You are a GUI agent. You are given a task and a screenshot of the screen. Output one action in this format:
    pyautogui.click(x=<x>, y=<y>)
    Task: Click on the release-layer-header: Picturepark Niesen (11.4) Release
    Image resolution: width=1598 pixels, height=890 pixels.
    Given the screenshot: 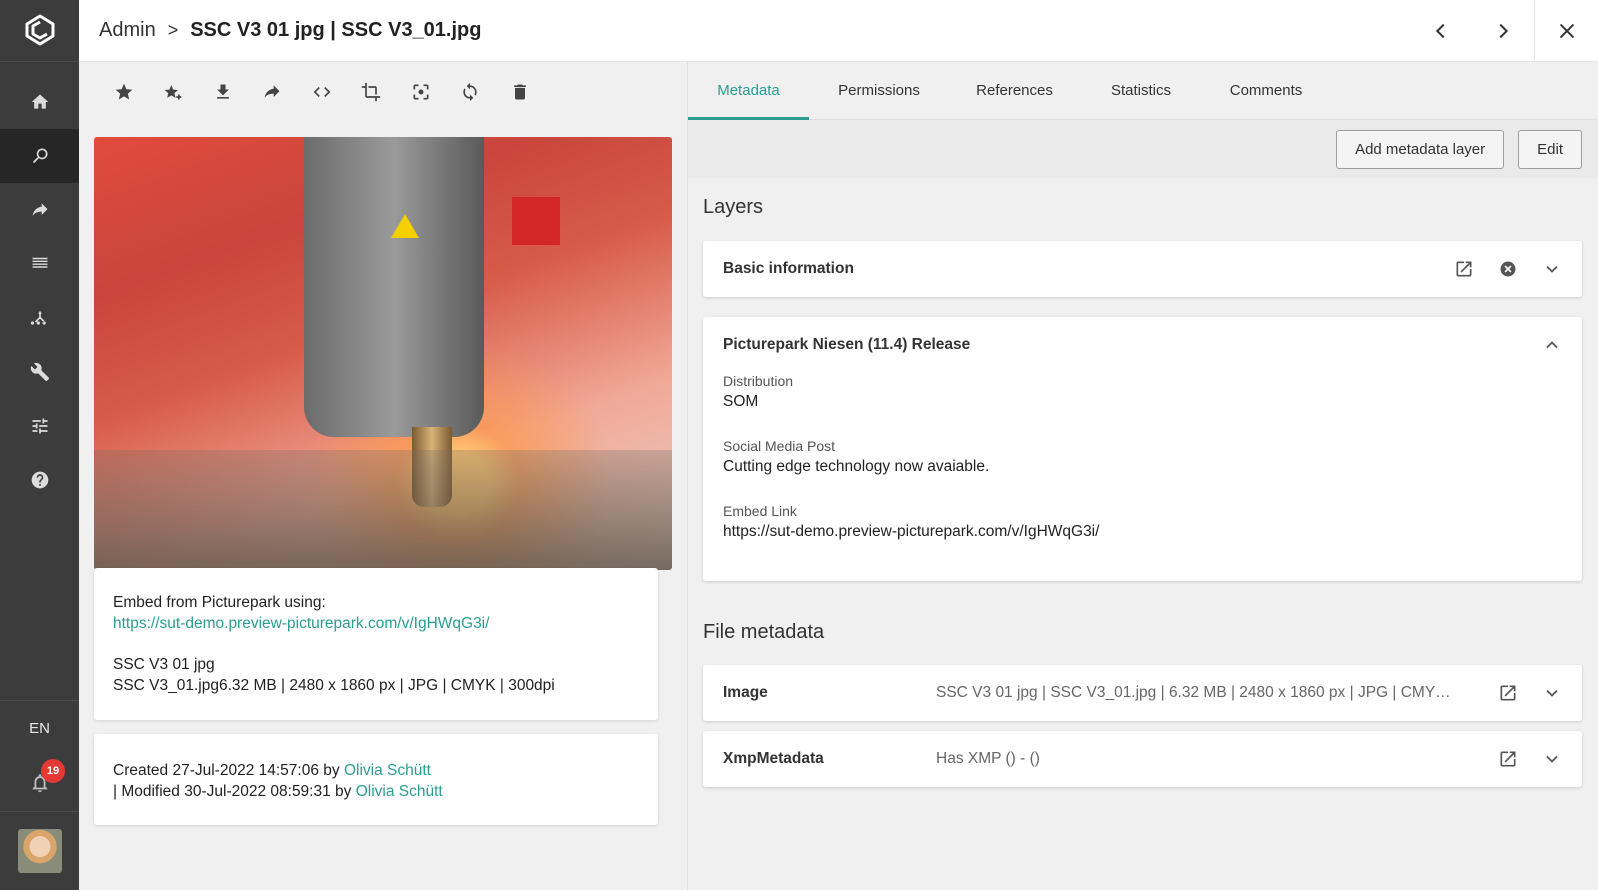 What is the action you would take?
    pyautogui.click(x=1142, y=345)
    